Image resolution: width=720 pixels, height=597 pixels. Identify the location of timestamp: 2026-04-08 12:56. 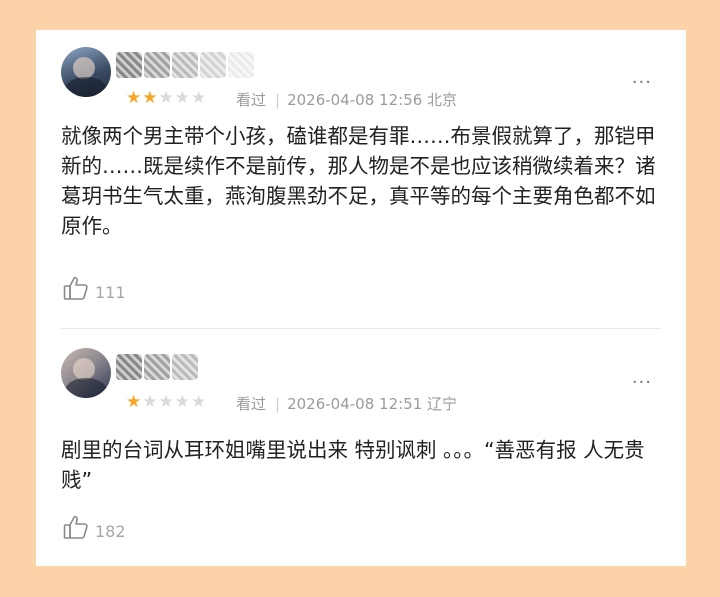
(355, 100).